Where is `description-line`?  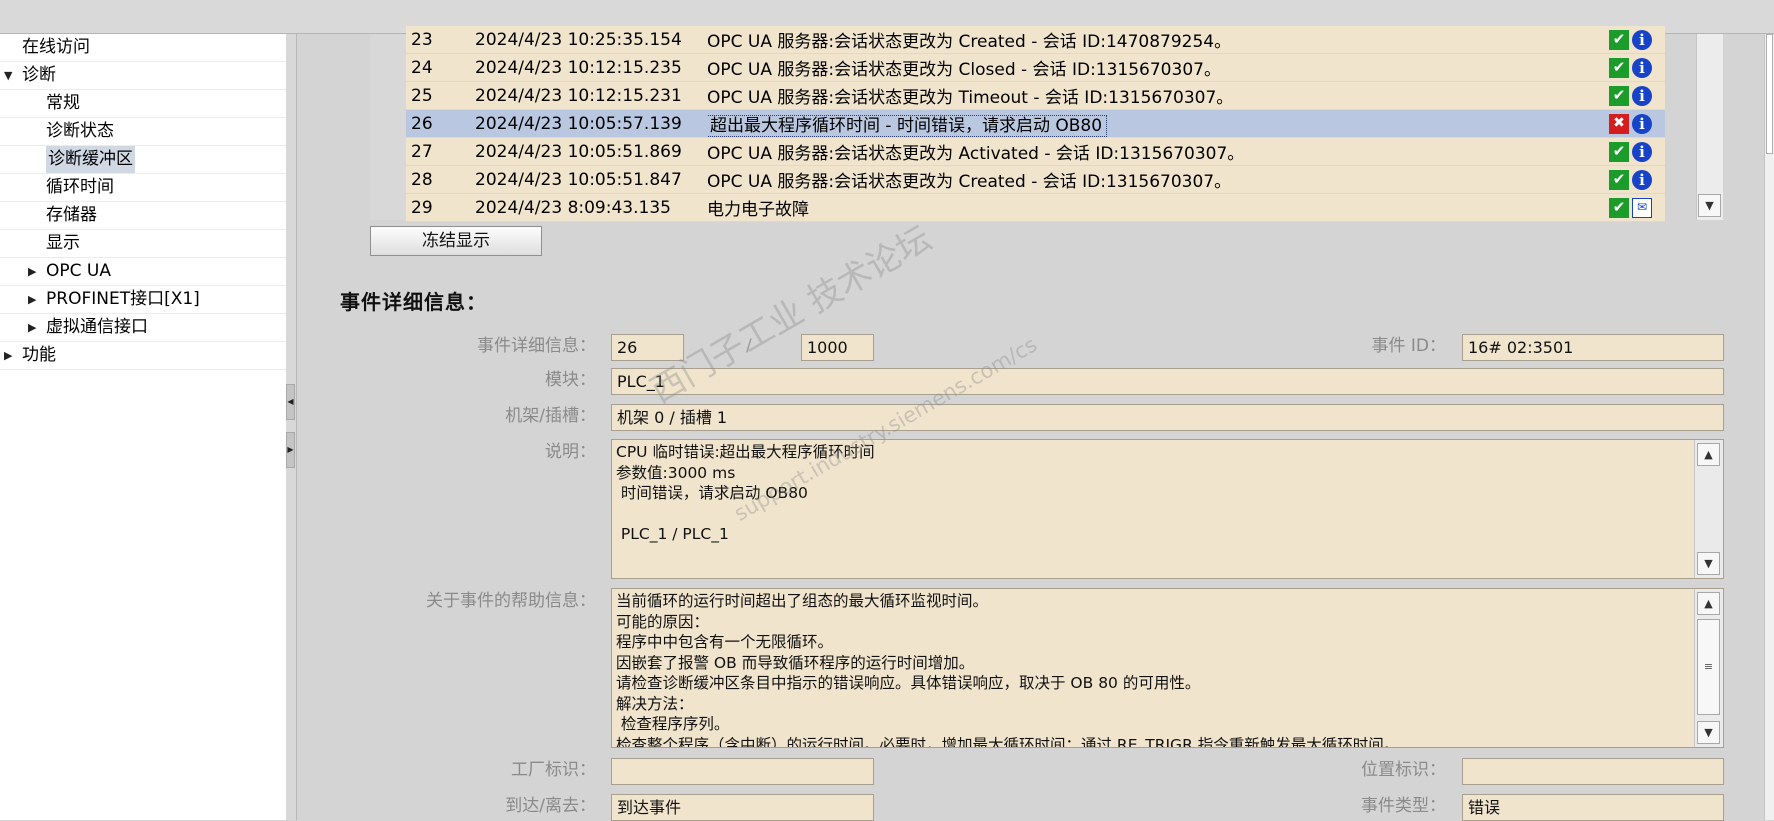 description-line is located at coordinates (1154, 514).